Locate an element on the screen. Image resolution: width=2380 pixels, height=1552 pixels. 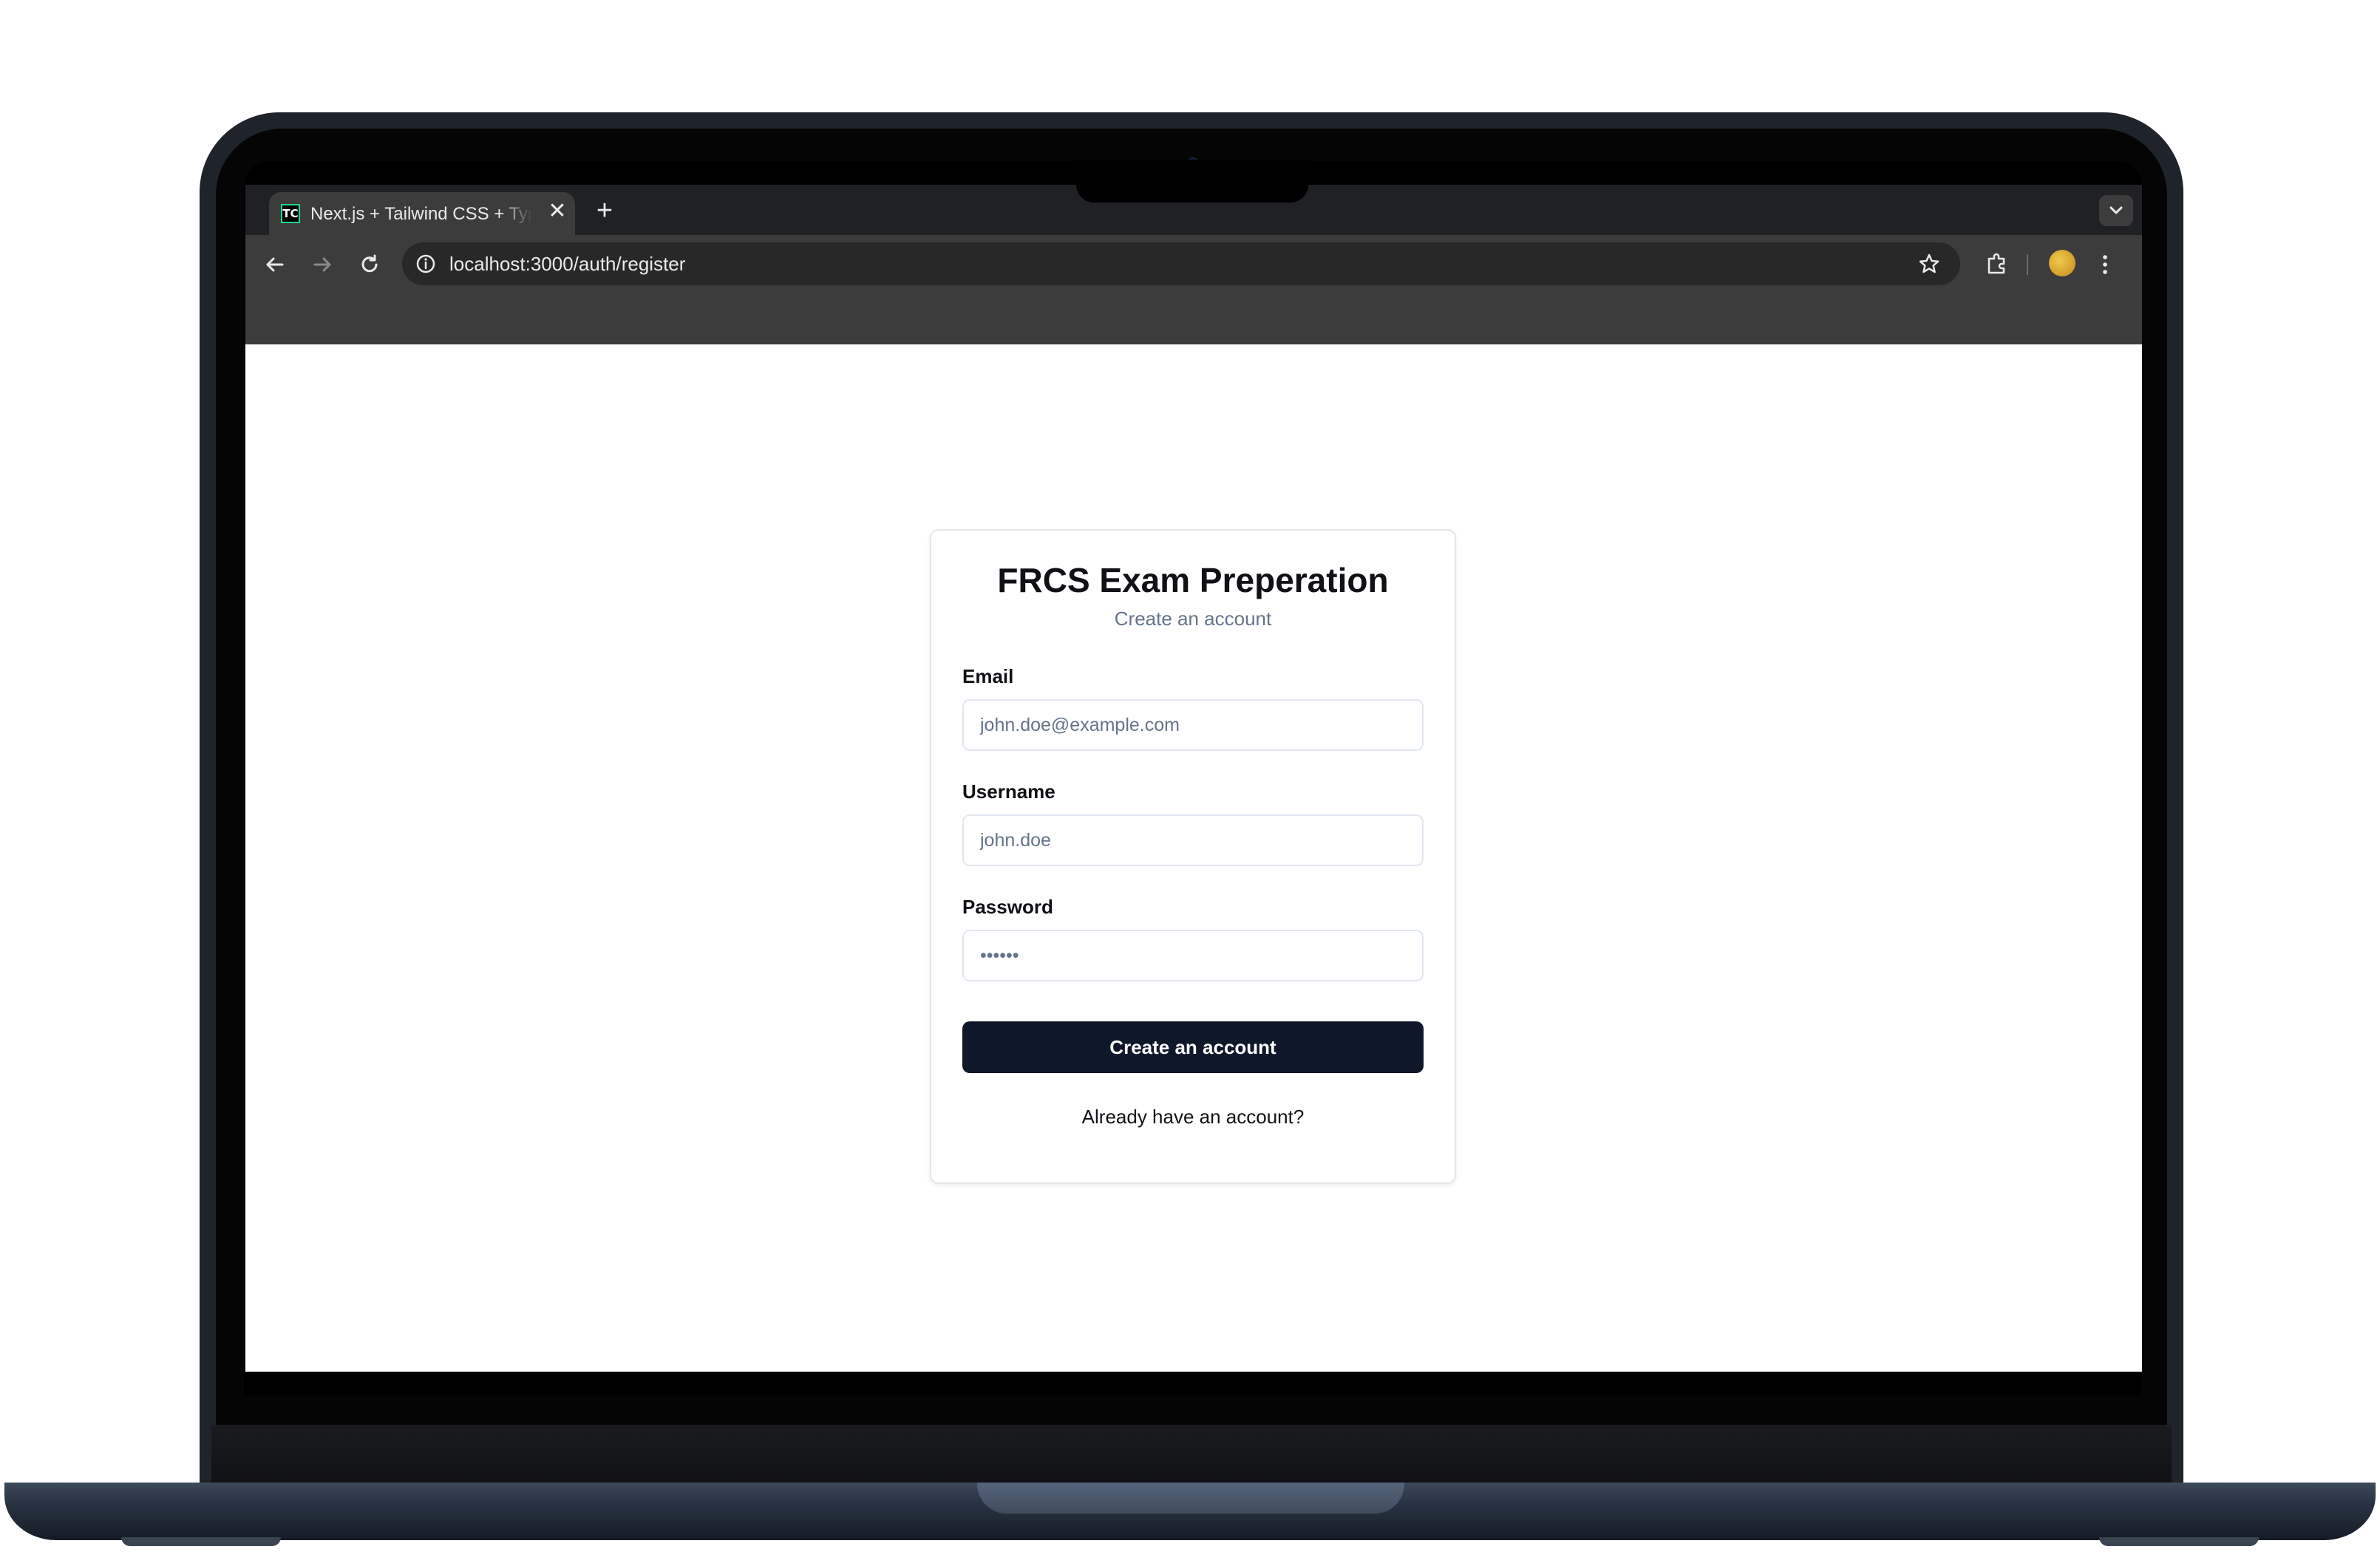
address-bar-url: localhost:3000/auth/register is located at coordinates (567, 264).